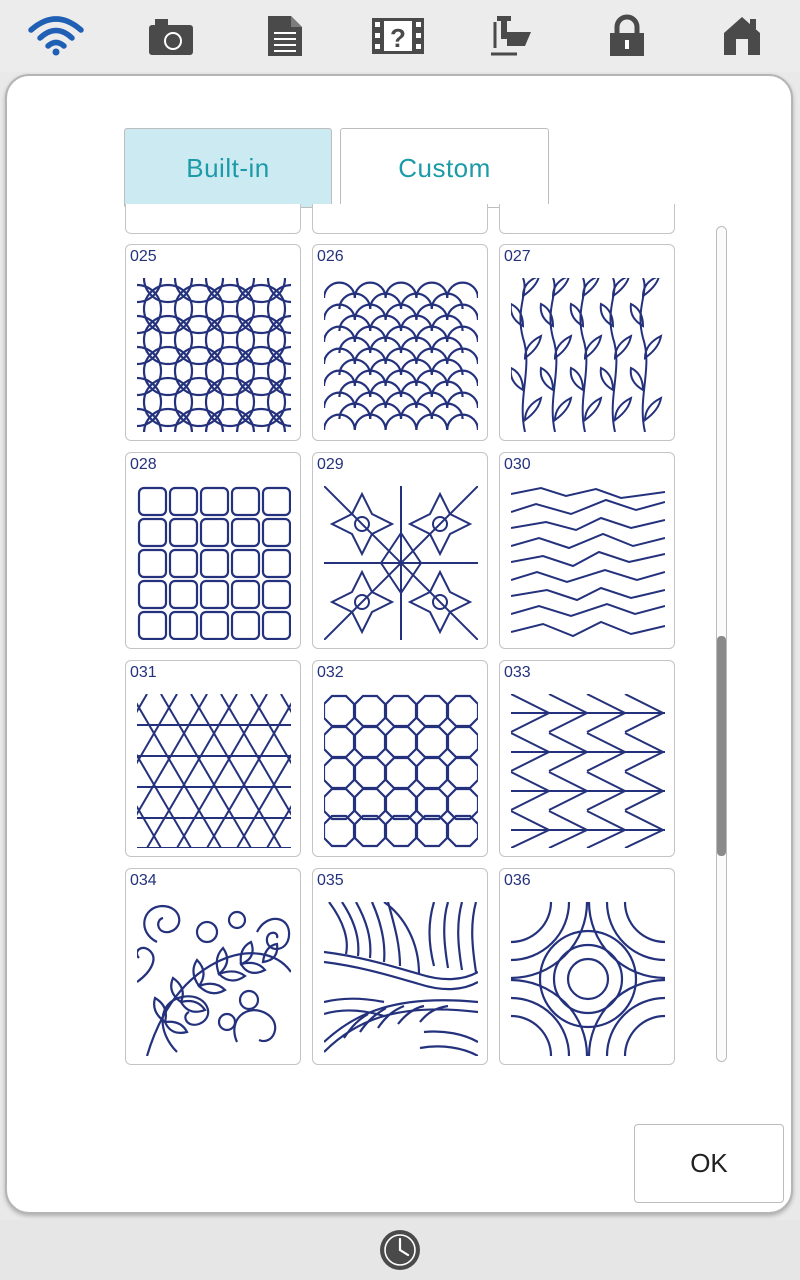 The width and height of the screenshot is (800, 1280). I want to click on help-icon: ?, so click(398, 36).